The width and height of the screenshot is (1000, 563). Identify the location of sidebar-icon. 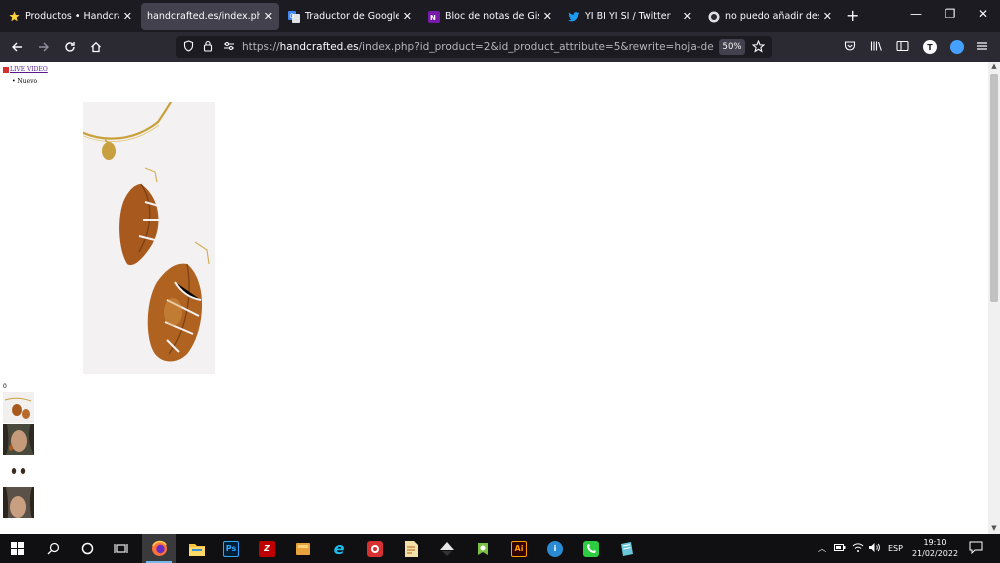
(902, 47).